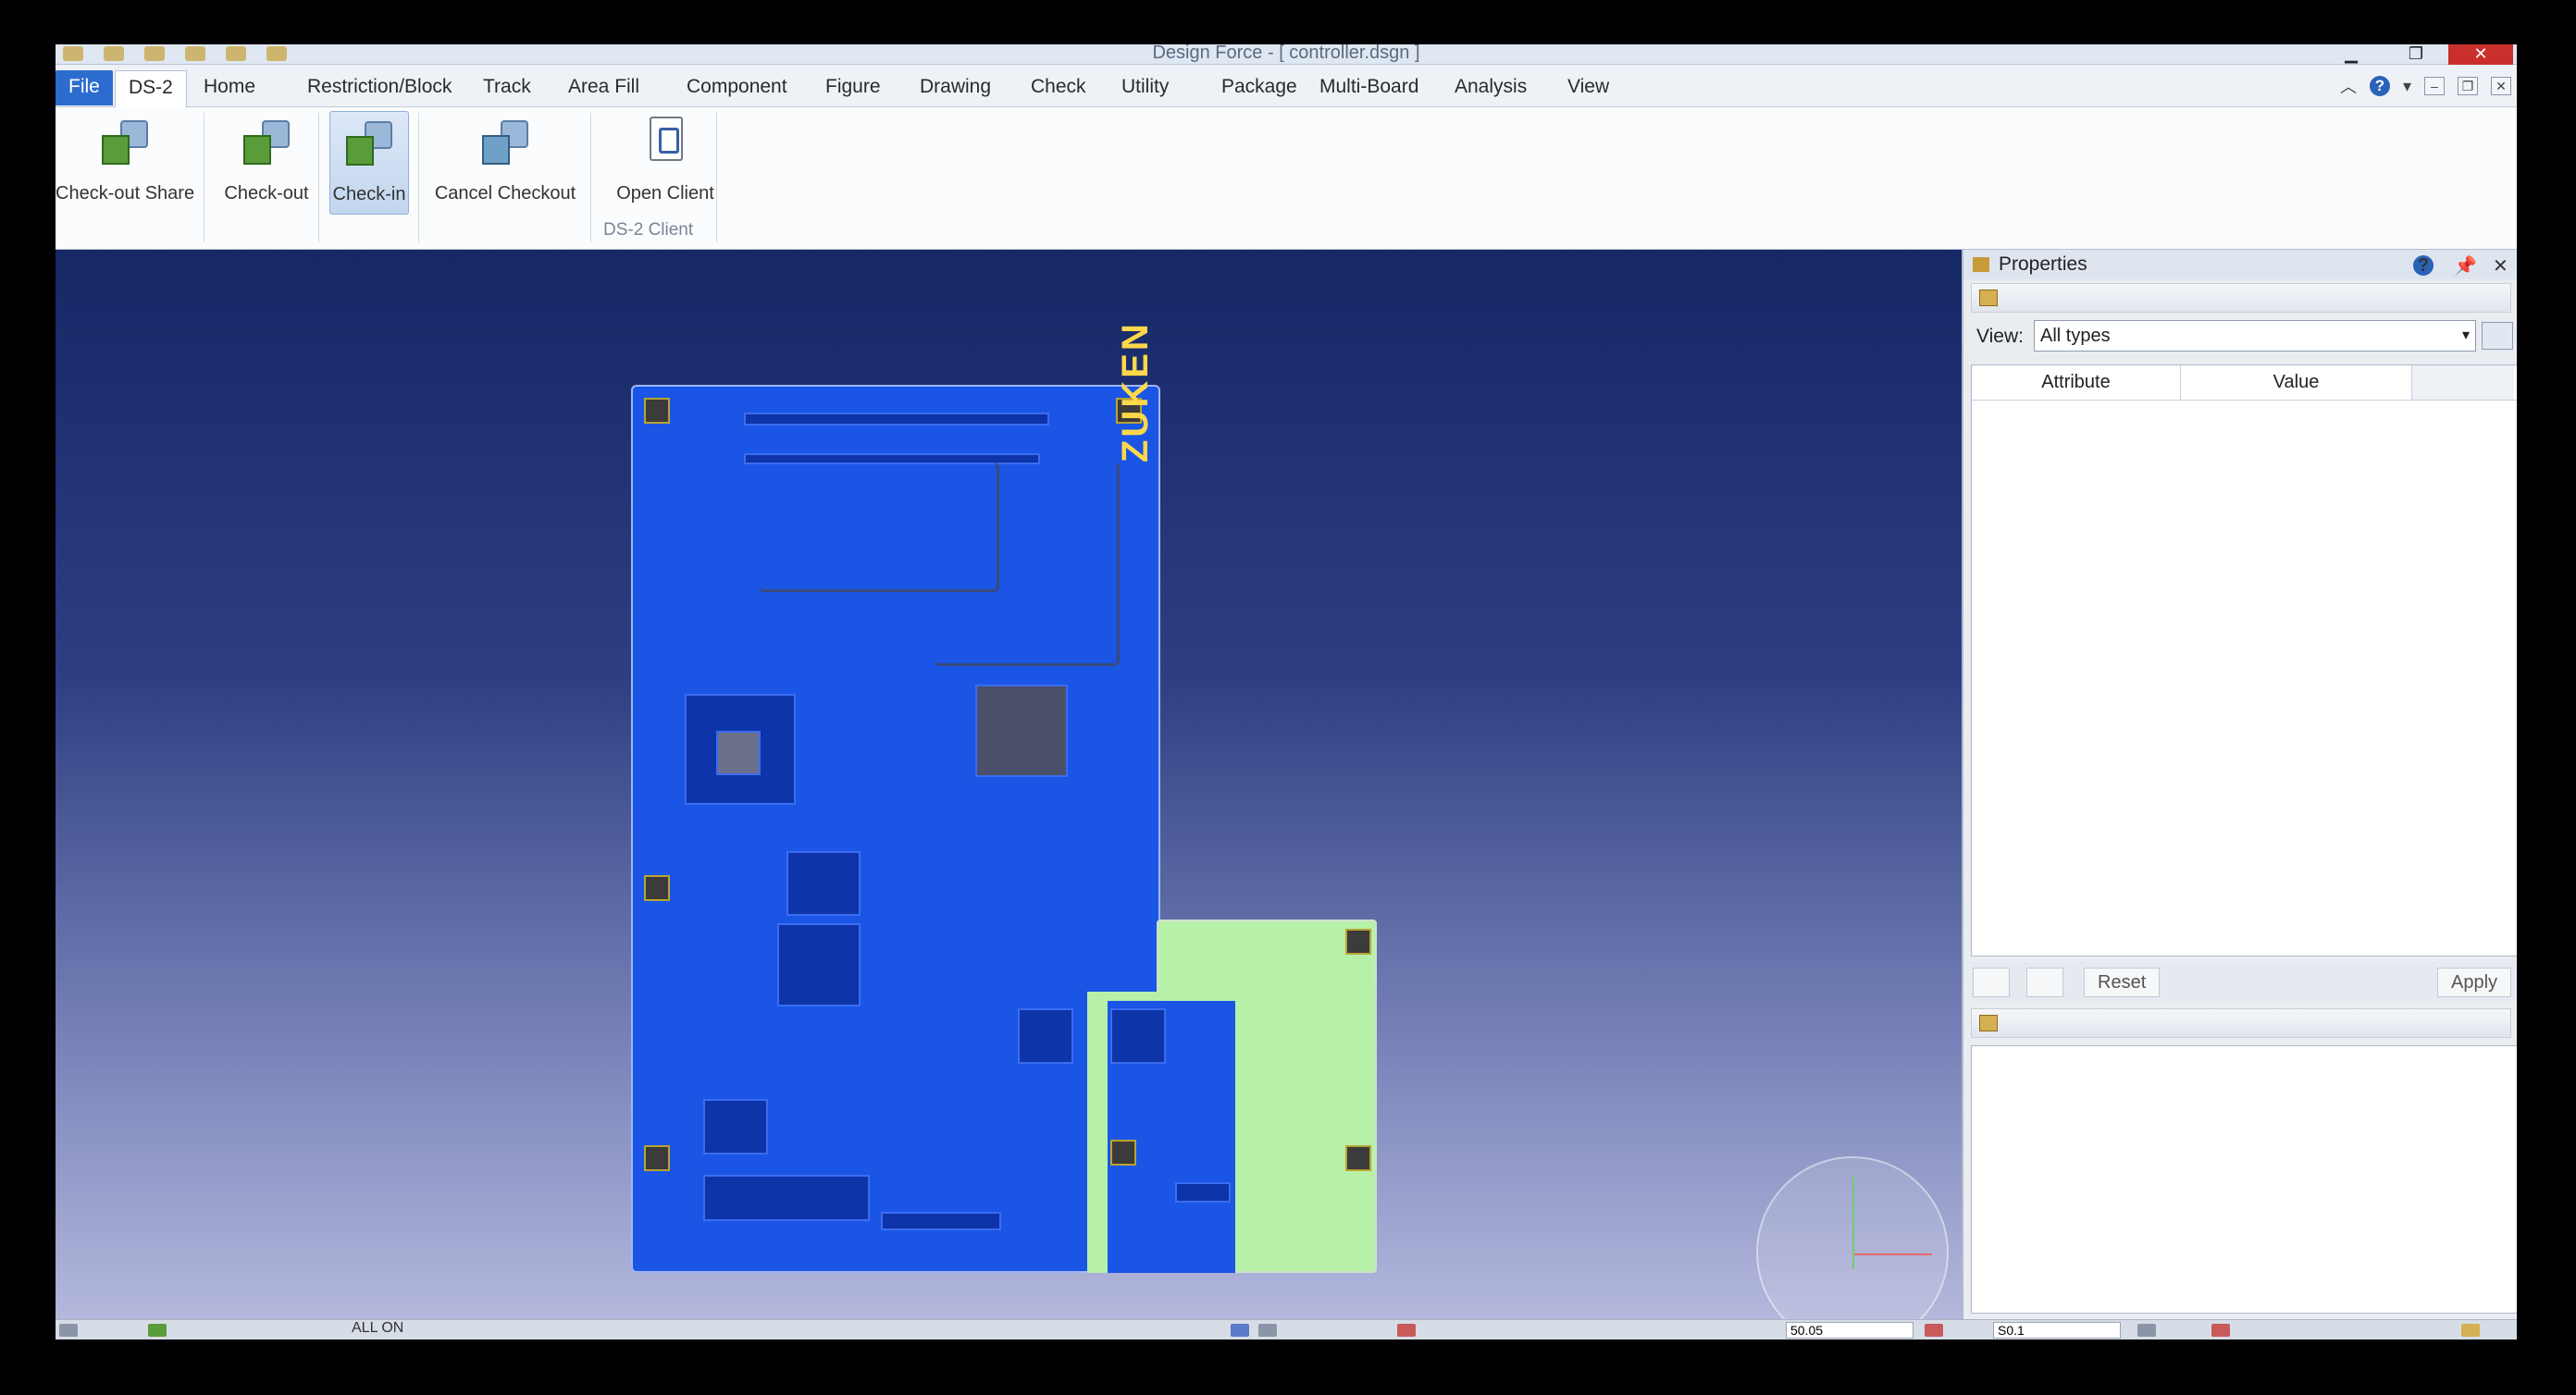 This screenshot has height=1395, width=2576. What do you see at coordinates (1588, 88) in the screenshot?
I see `tab-view: View` at bounding box center [1588, 88].